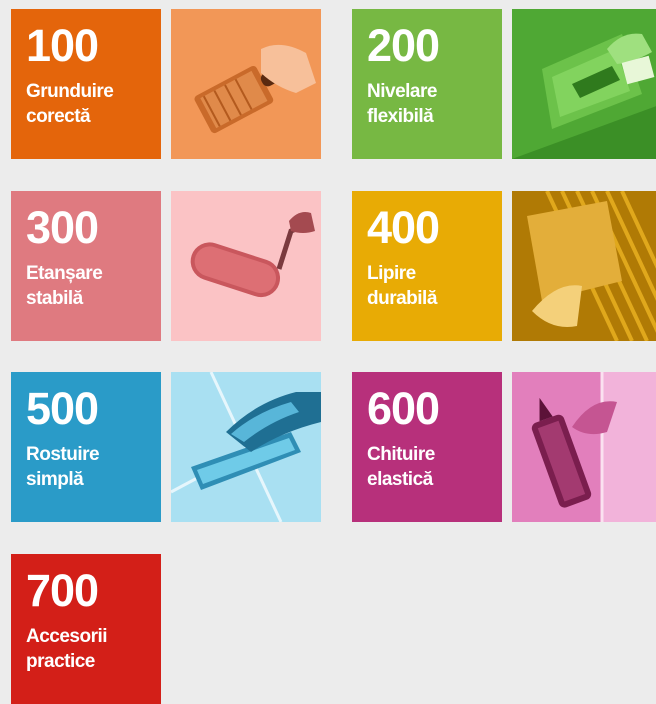 The width and height of the screenshot is (656, 704). Describe the element at coordinates (62, 408) in the screenshot. I see `category-number: 500` at that location.